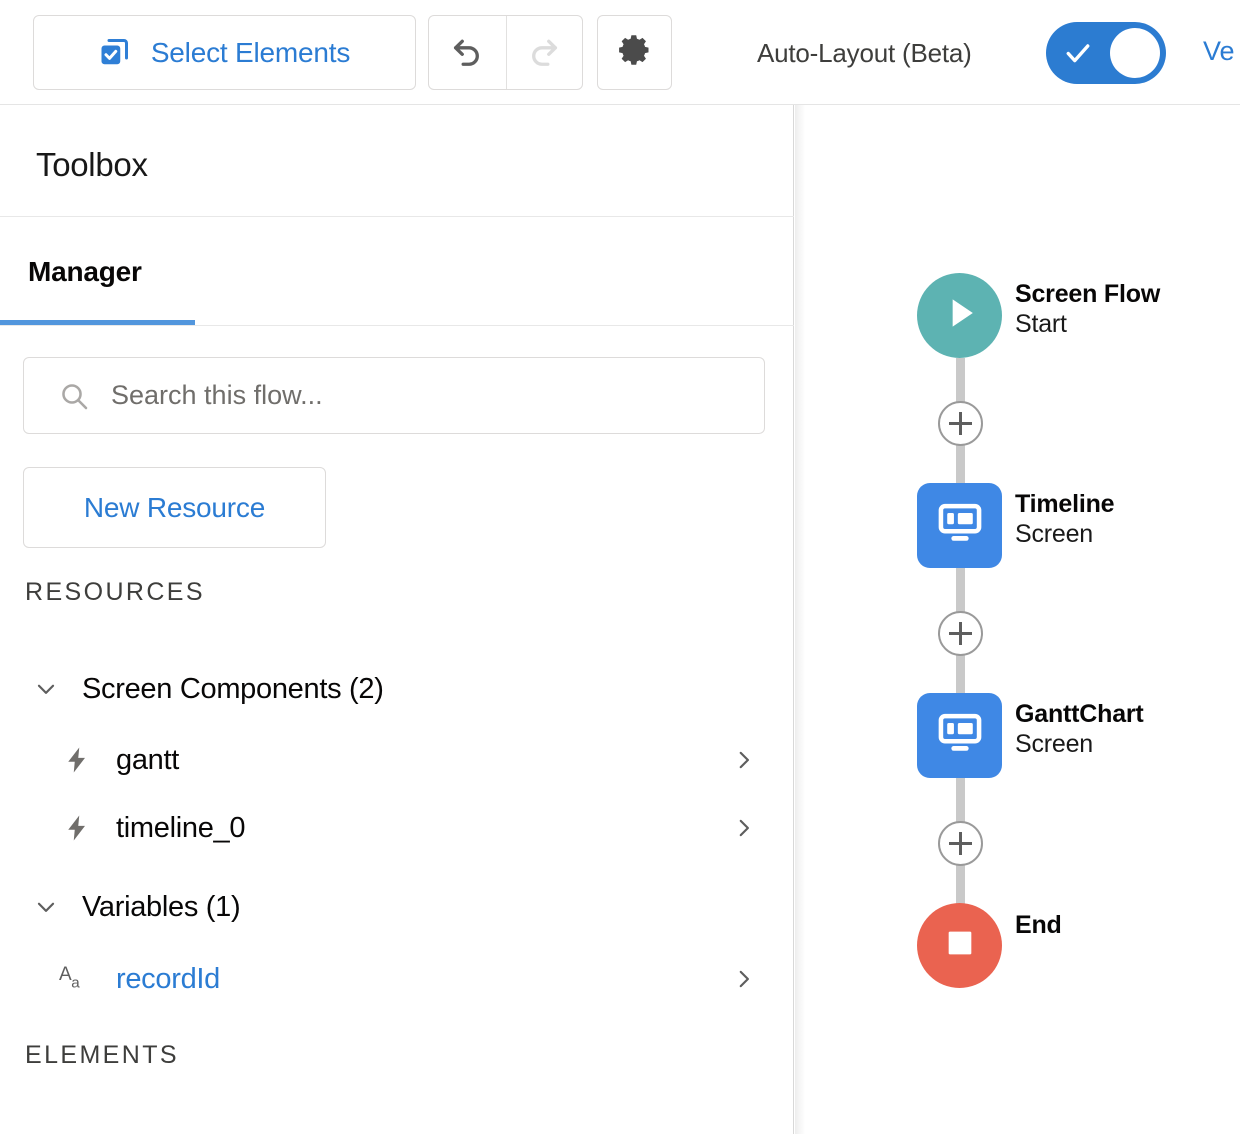 The width and height of the screenshot is (1240, 1134). I want to click on auto-layout-toggle, so click(1106, 53).